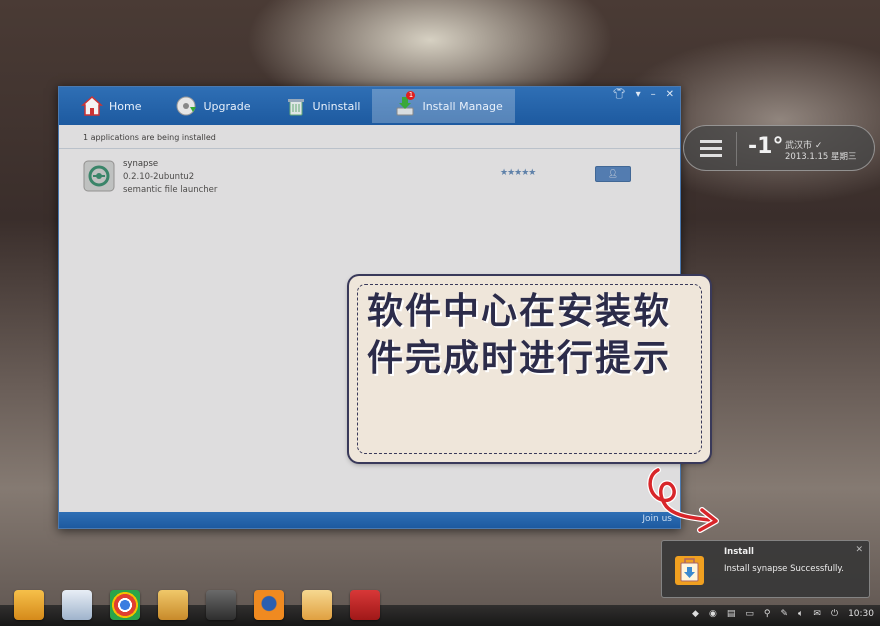  What do you see at coordinates (767, 614) in the screenshot?
I see `usb-icon: ⚲` at bounding box center [767, 614].